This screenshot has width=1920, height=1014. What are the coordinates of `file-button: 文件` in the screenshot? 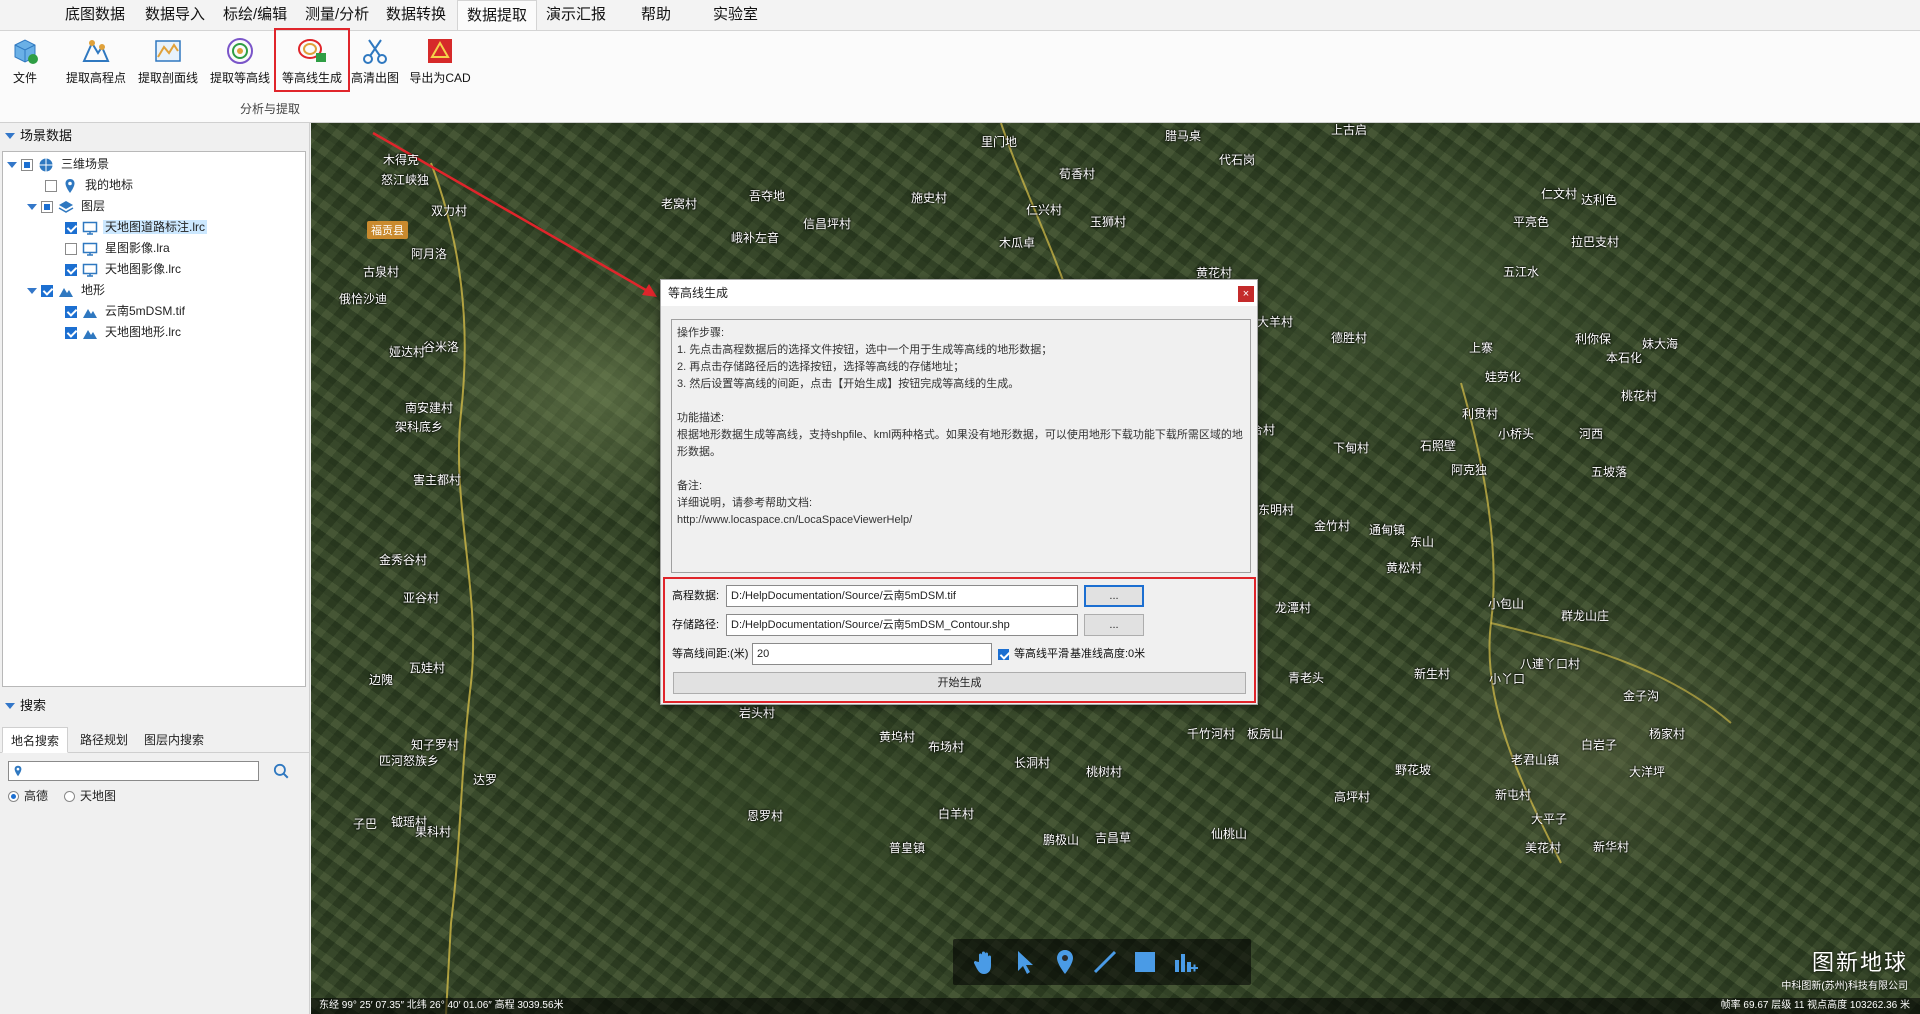 It's located at (25, 65).